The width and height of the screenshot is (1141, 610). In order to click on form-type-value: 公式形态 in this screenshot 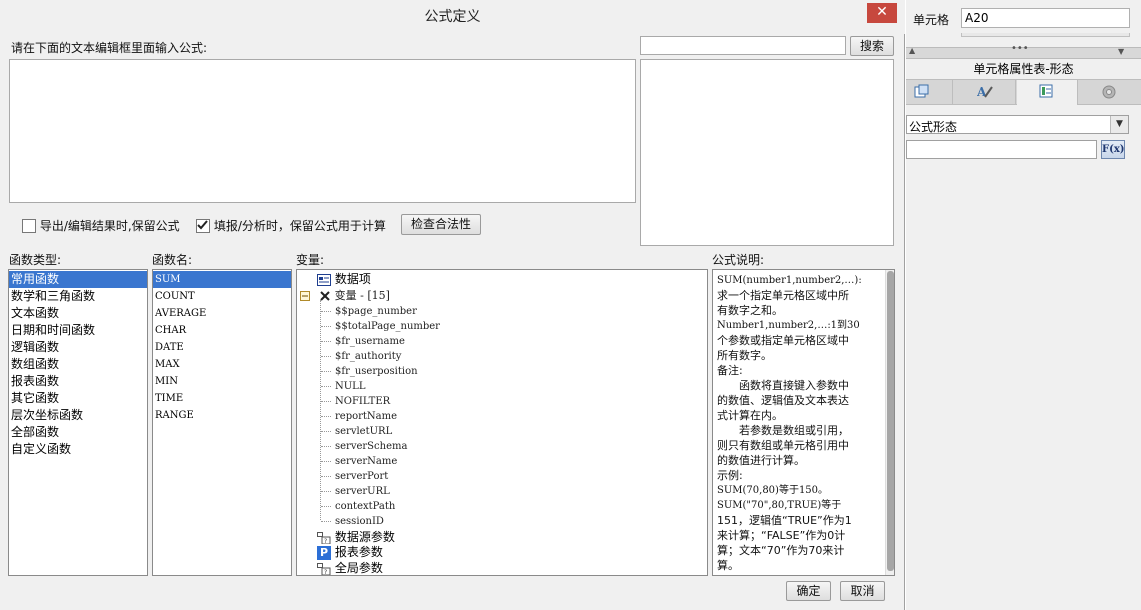, I will do `click(933, 127)`.